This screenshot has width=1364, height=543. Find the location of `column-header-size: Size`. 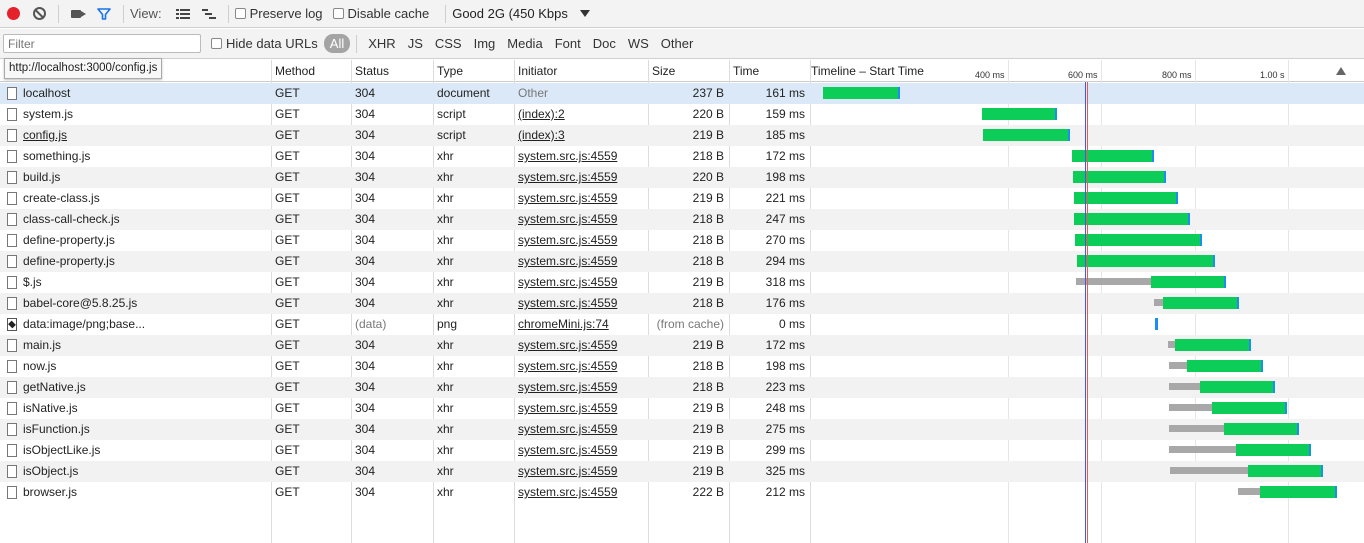

column-header-size: Size is located at coordinates (662, 71).